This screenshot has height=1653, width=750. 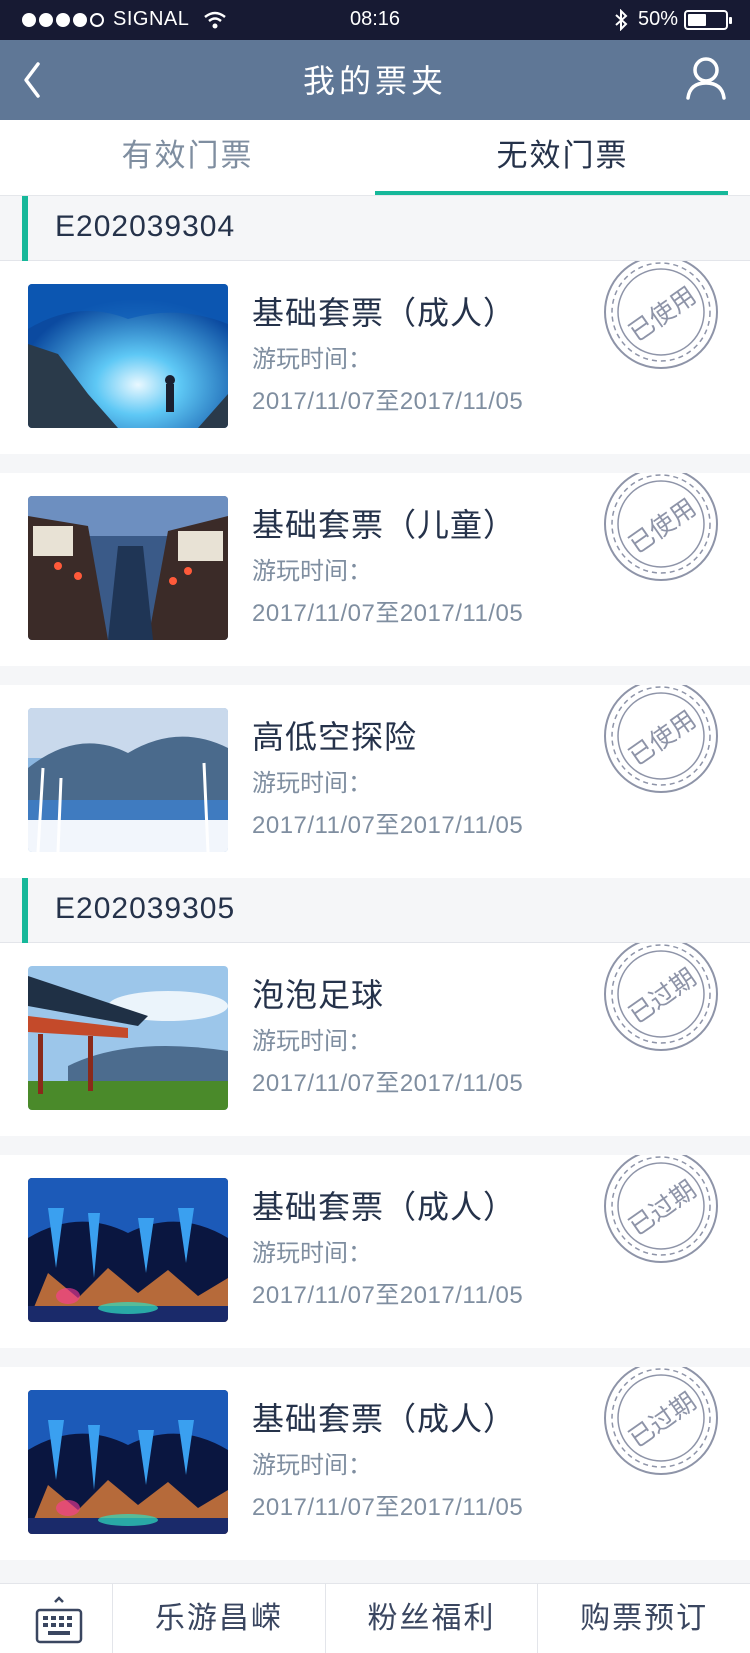 I want to click on keyboard-button, so click(x=56, y=1618).